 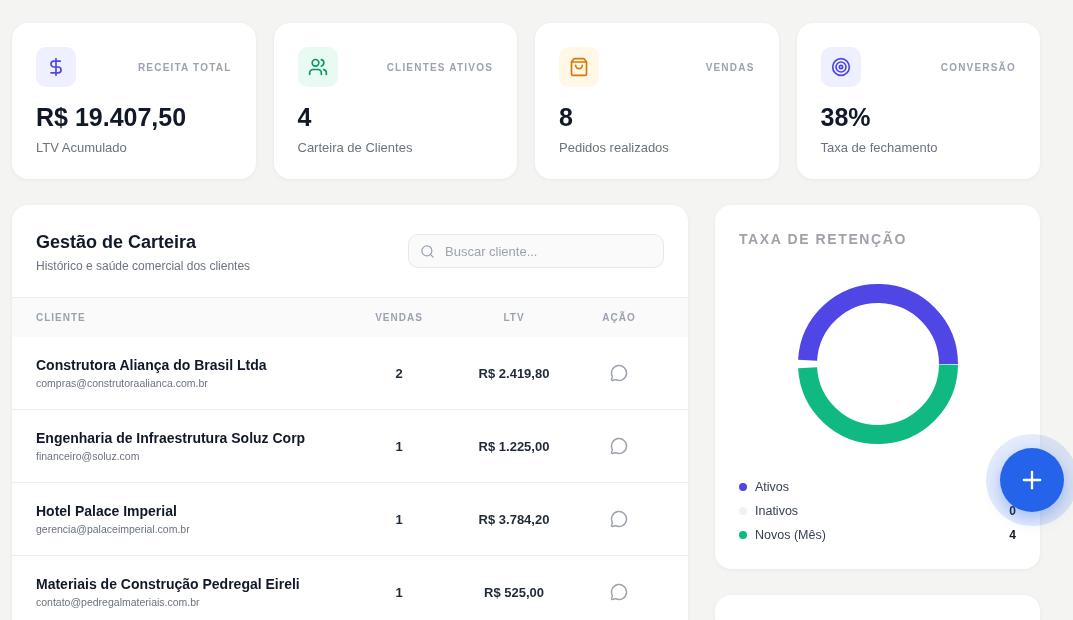 I want to click on stat-value: 8, so click(x=566, y=117).